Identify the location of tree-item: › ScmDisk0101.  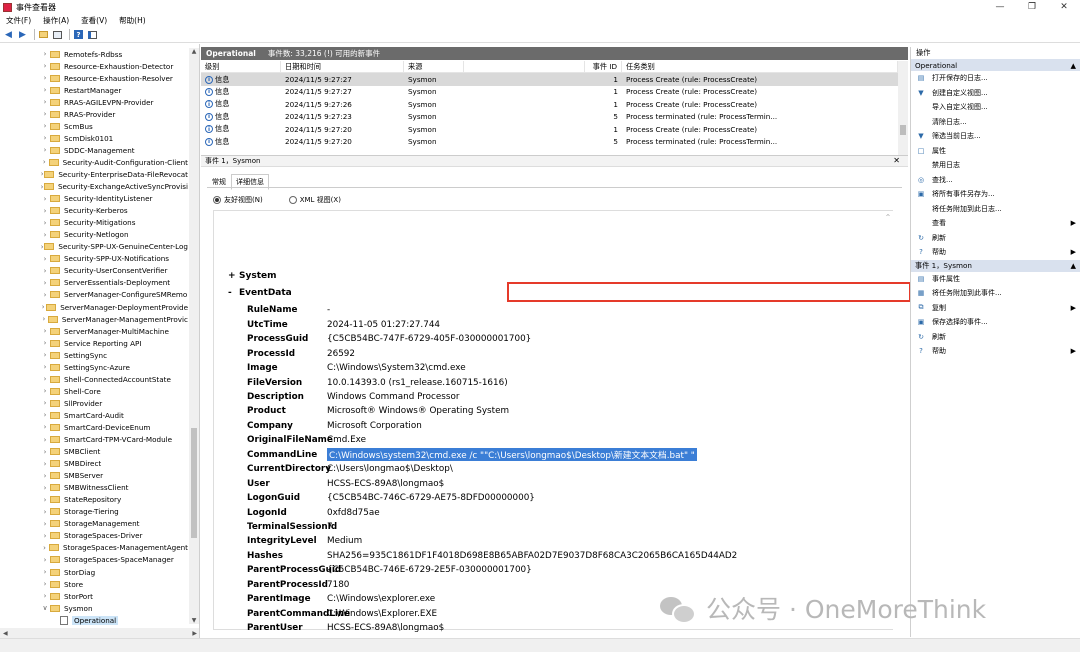
(94, 138).